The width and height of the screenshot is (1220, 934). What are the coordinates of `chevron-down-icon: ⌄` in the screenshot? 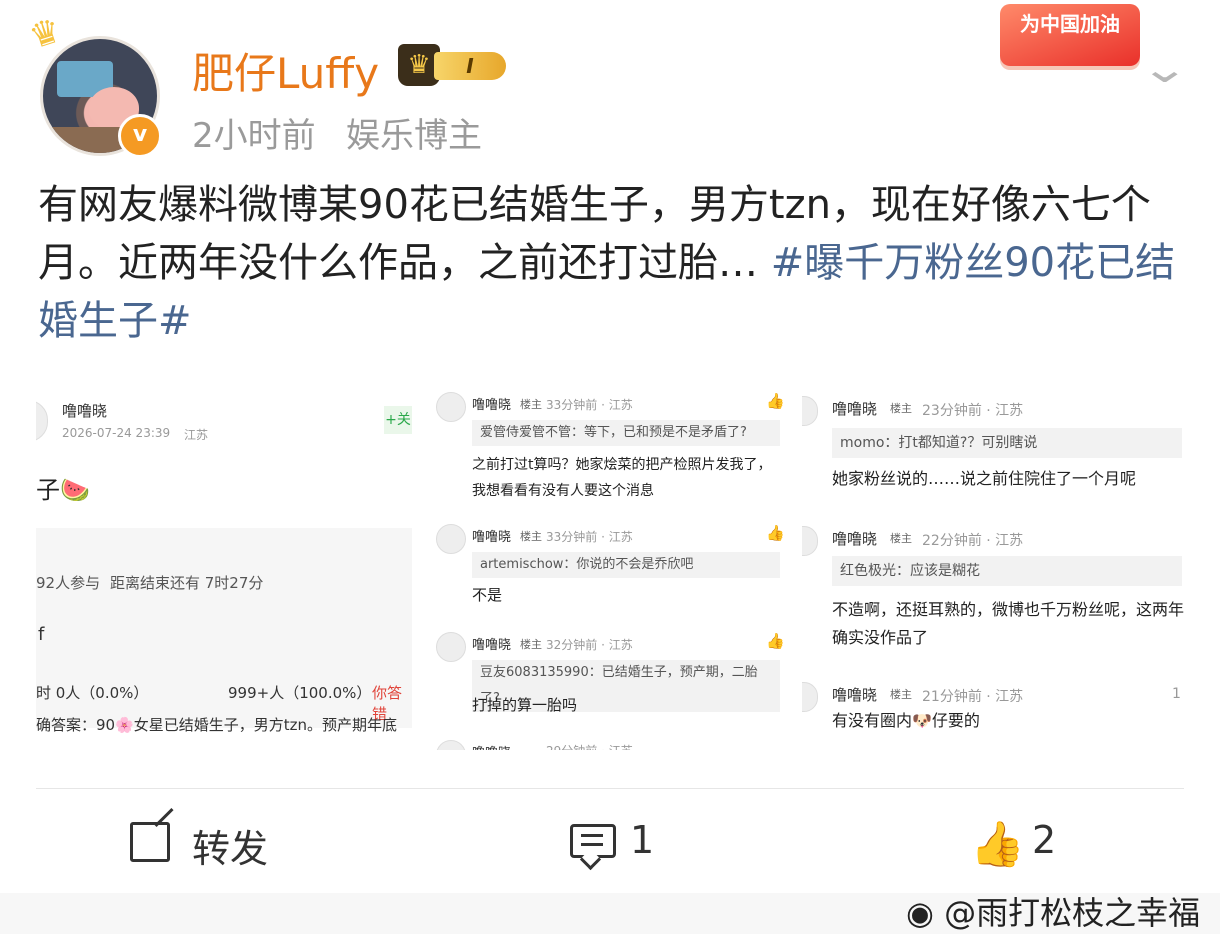 It's located at (1165, 69).